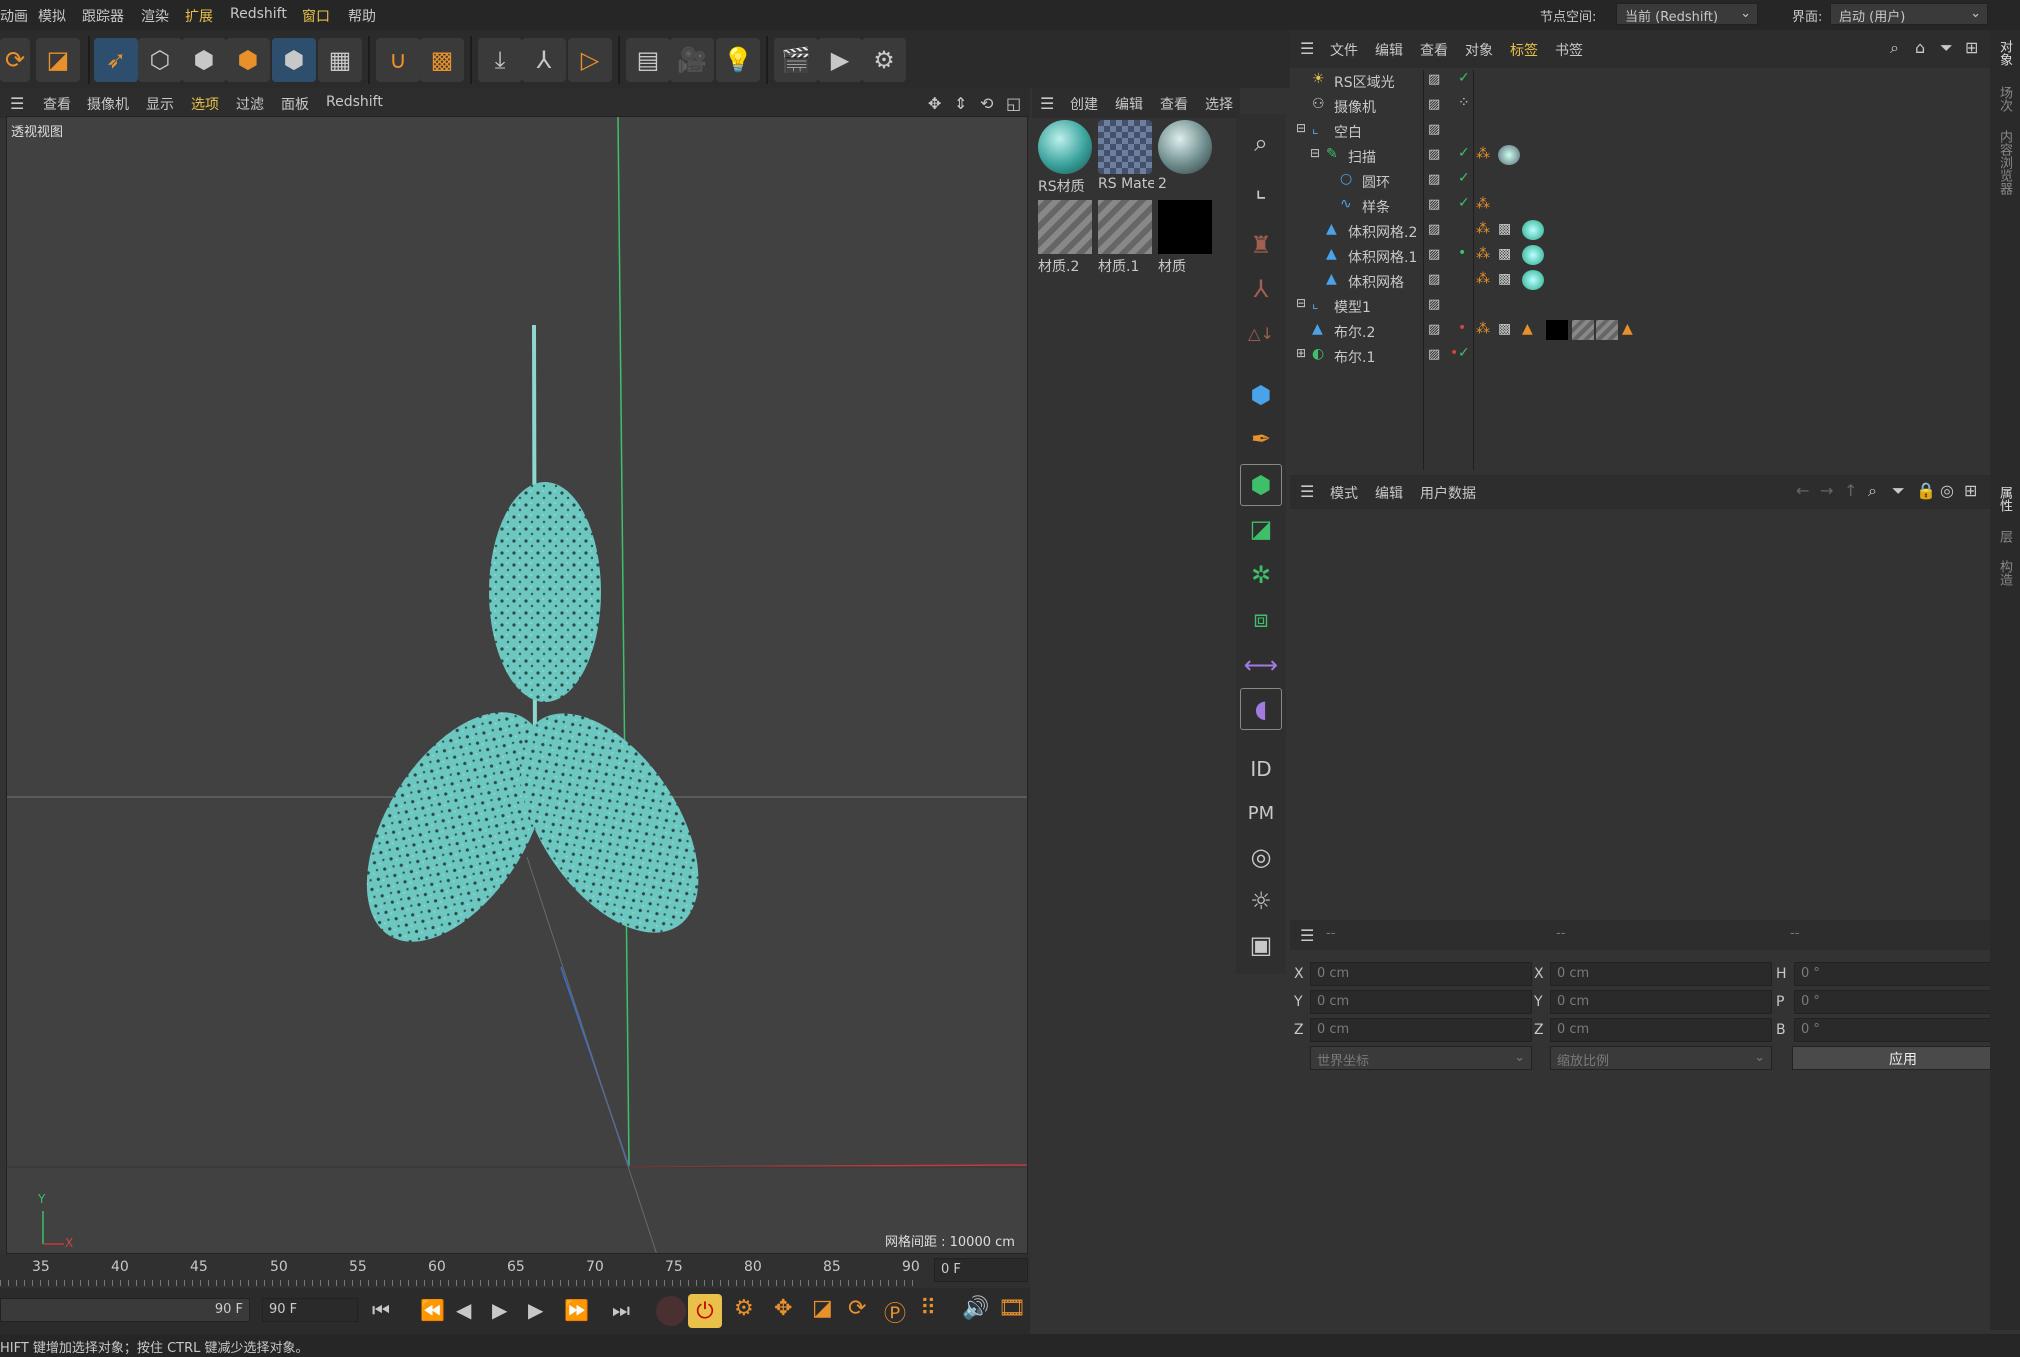 The height and width of the screenshot is (1357, 2020). I want to click on menu-animate: 动画, so click(14, 16).